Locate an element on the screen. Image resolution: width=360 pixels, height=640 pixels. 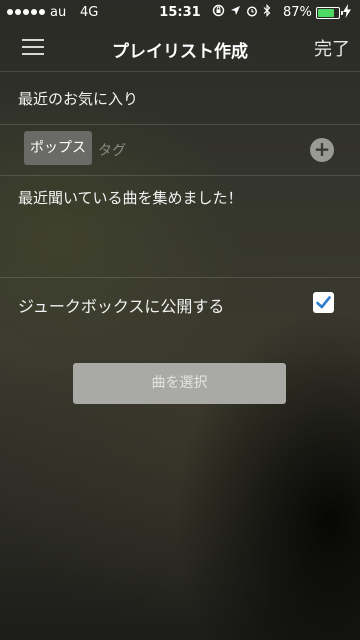
location-icon is located at coordinates (235, 12).